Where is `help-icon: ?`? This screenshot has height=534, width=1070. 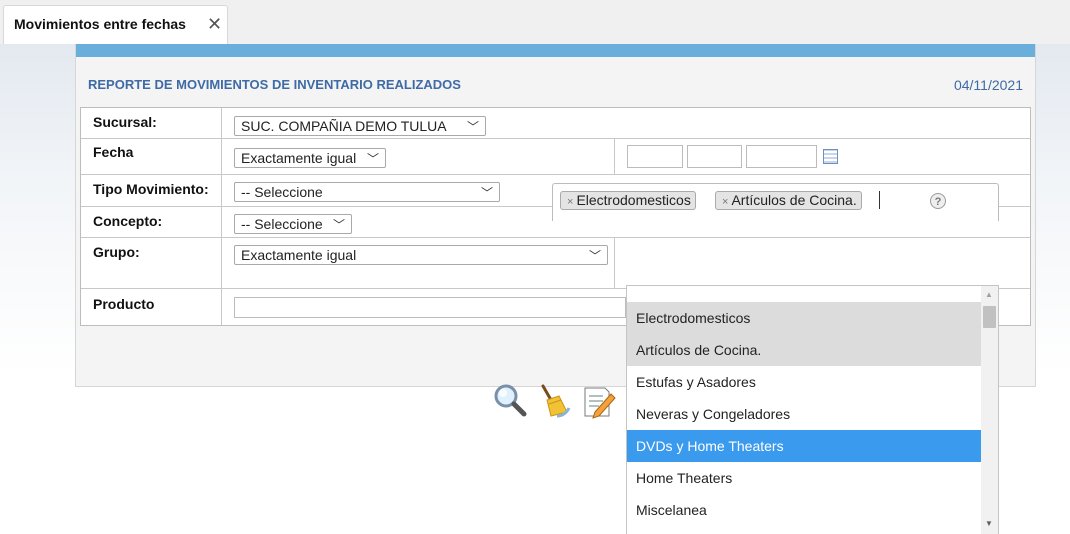
help-icon: ? is located at coordinates (938, 201).